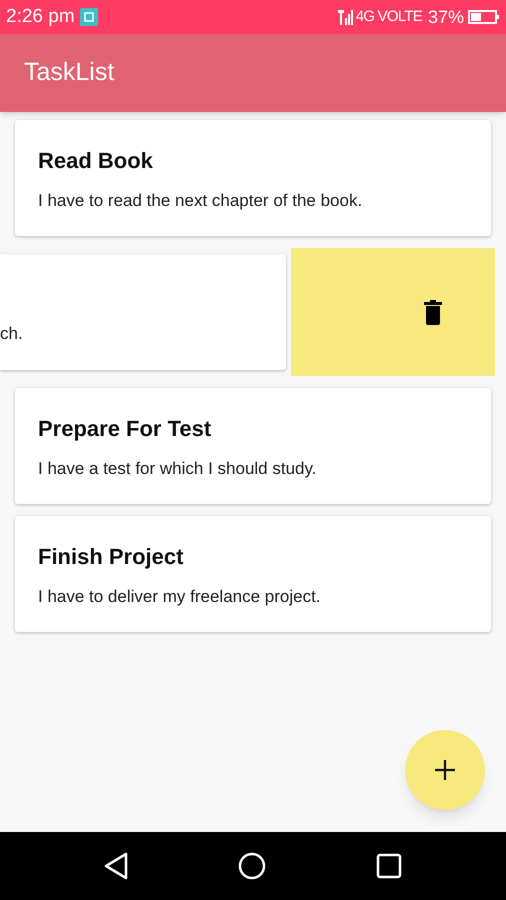  Describe the element at coordinates (111, 557) in the screenshot. I see `task-title: Finish Project` at that location.